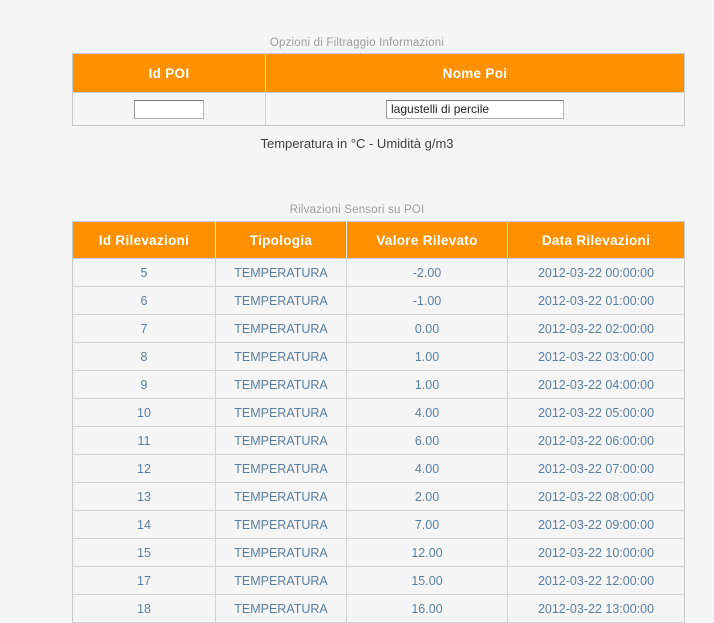 This screenshot has width=714, height=623. Describe the element at coordinates (596, 608) in the screenshot. I see `readings-cell-data: 2012-03-22 13:00:00` at that location.